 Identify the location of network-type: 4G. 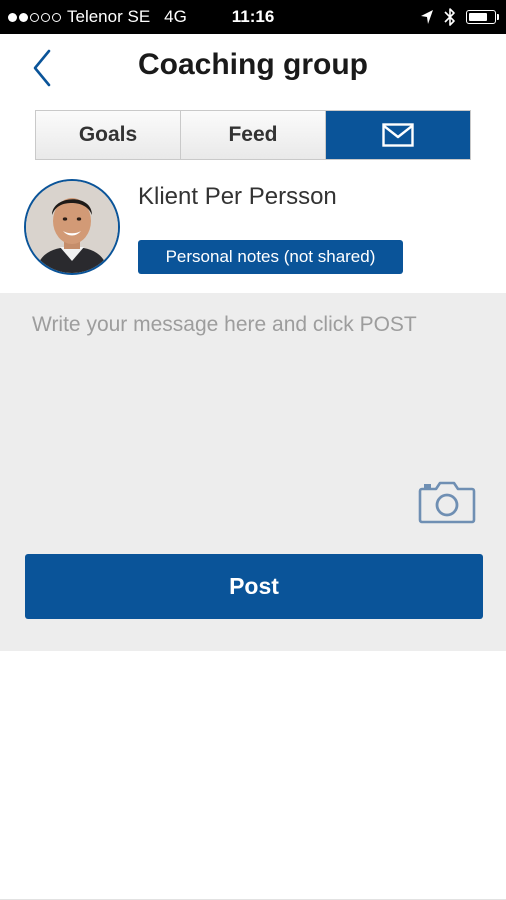
(175, 16).